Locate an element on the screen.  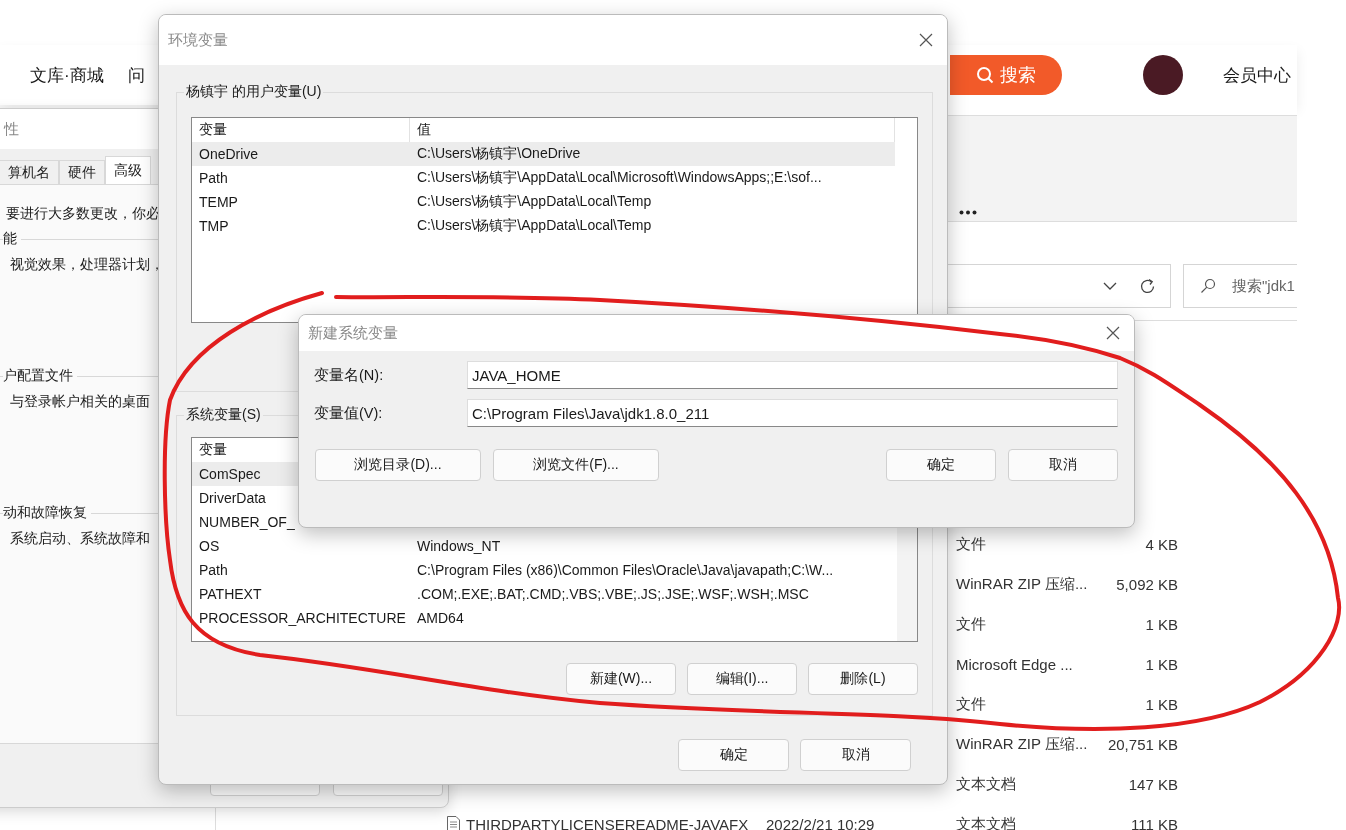
input-field: JAVA_HOME is located at coordinates (792, 375).